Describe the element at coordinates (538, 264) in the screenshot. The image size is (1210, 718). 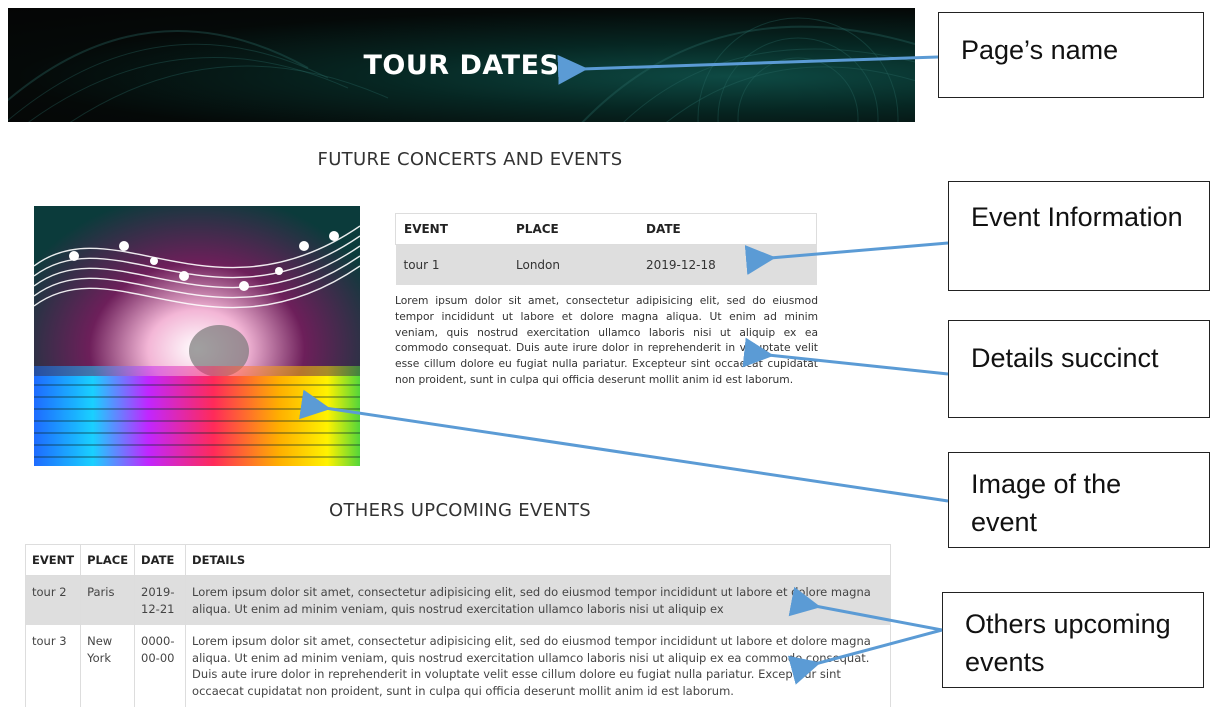
I see `place-cell: London` at that location.